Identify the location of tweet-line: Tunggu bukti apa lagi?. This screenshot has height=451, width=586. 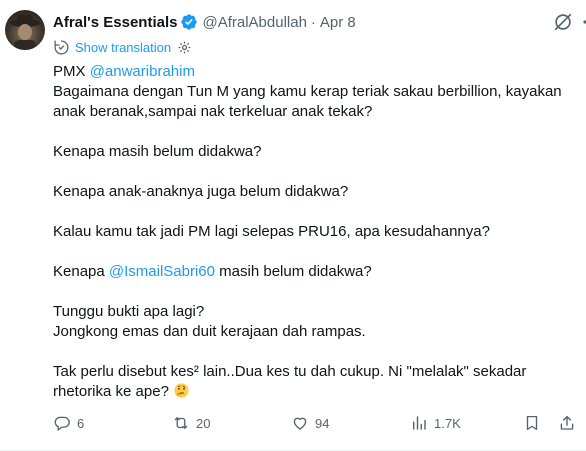
(129, 311).